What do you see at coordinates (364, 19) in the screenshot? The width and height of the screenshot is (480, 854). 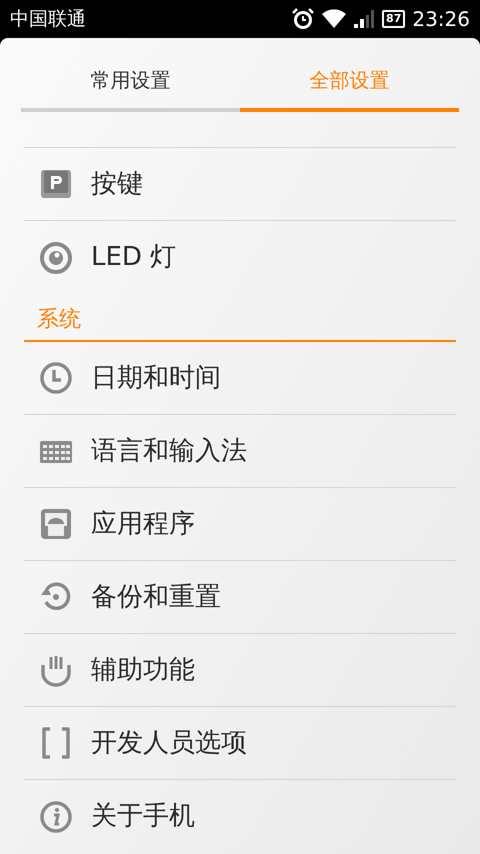 I see `signal-icon` at bounding box center [364, 19].